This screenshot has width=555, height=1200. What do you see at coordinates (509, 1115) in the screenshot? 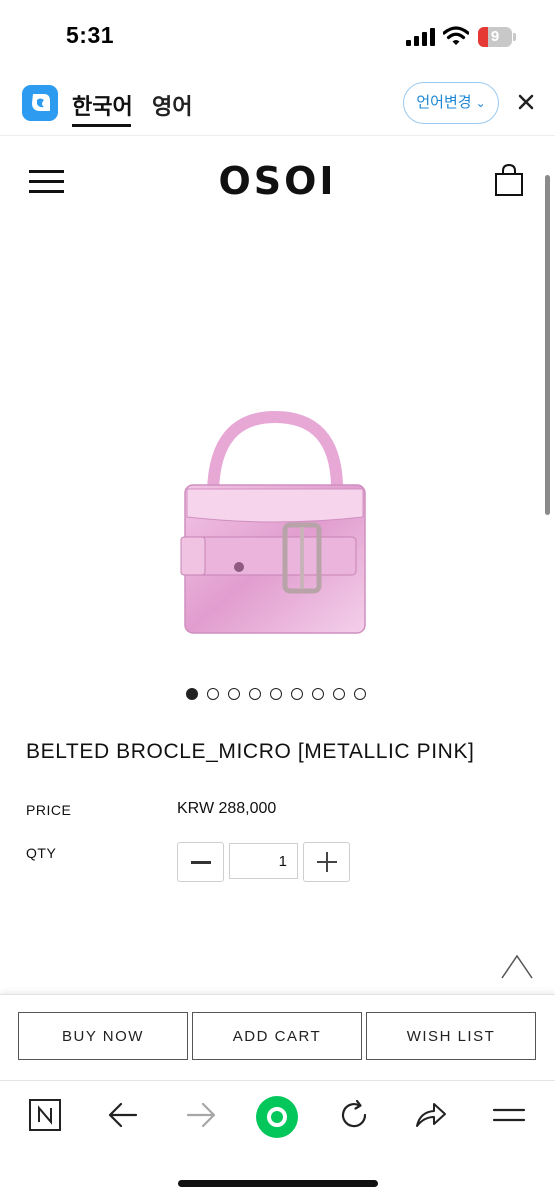
I see `menu-icon` at bounding box center [509, 1115].